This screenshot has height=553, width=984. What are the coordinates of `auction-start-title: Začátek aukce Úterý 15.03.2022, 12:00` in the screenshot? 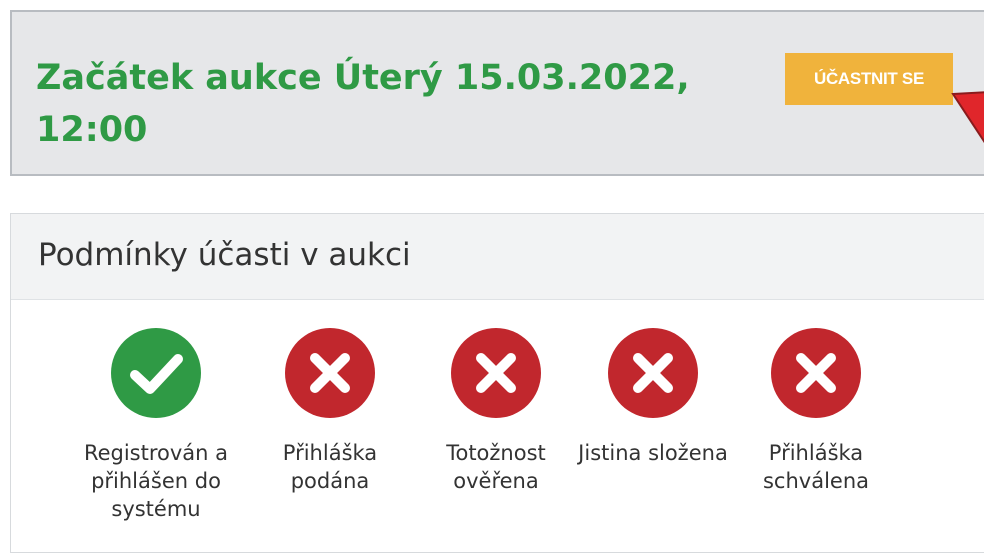 It's located at (363, 104).